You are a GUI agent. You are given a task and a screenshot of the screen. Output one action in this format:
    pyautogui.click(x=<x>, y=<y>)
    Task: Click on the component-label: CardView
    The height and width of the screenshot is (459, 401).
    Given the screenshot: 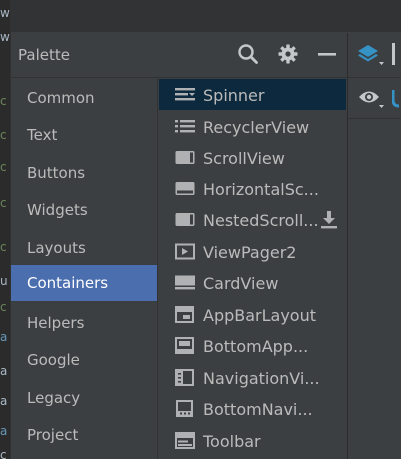 What is the action you would take?
    pyautogui.click(x=241, y=283)
    